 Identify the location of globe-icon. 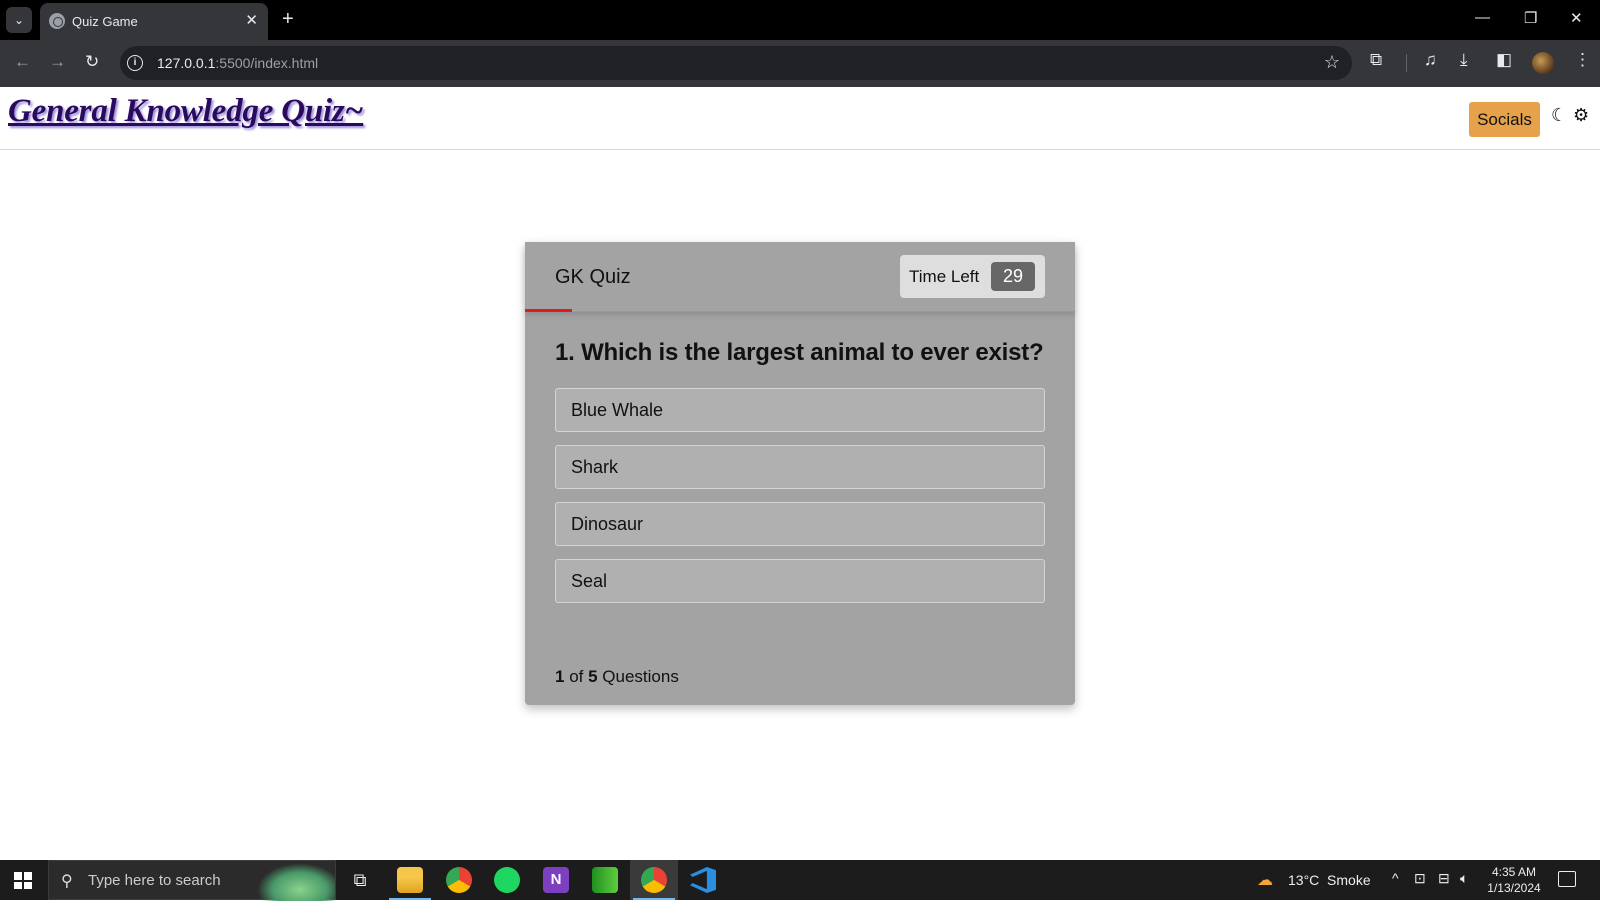
(57, 21).